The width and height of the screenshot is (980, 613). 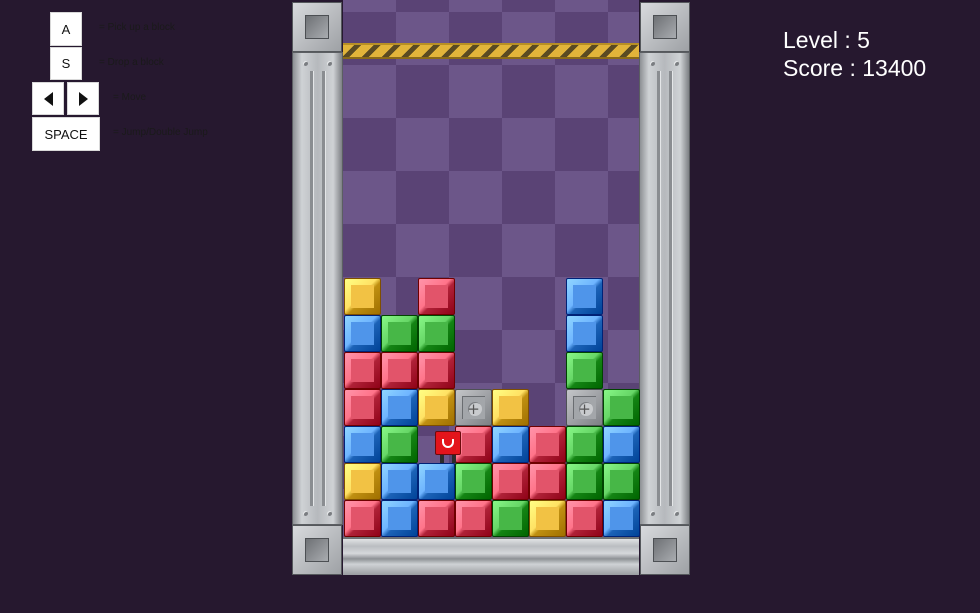 I want to click on key-a: A, so click(x=66, y=29).